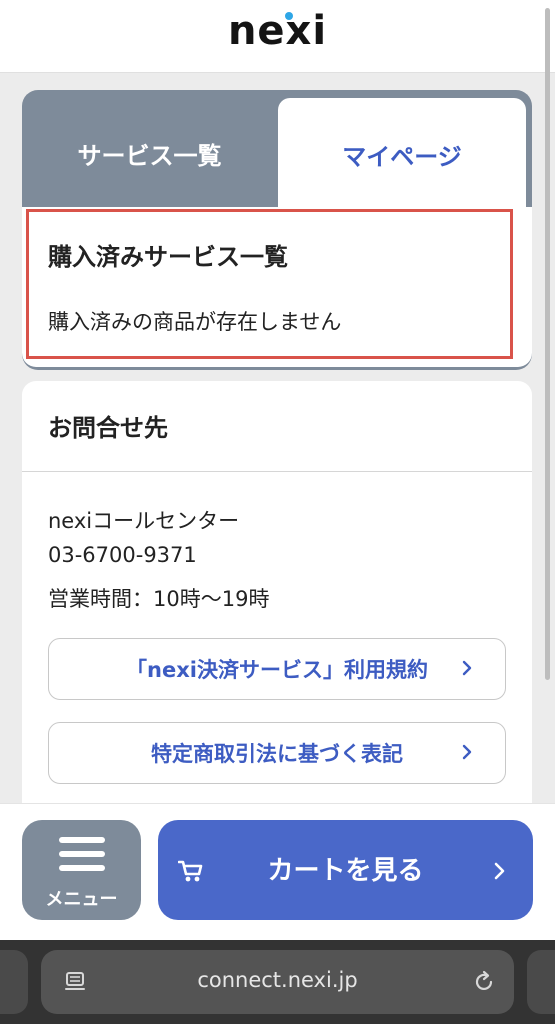  What do you see at coordinates (289, 16) in the screenshot?
I see `logo-dot-icon` at bounding box center [289, 16].